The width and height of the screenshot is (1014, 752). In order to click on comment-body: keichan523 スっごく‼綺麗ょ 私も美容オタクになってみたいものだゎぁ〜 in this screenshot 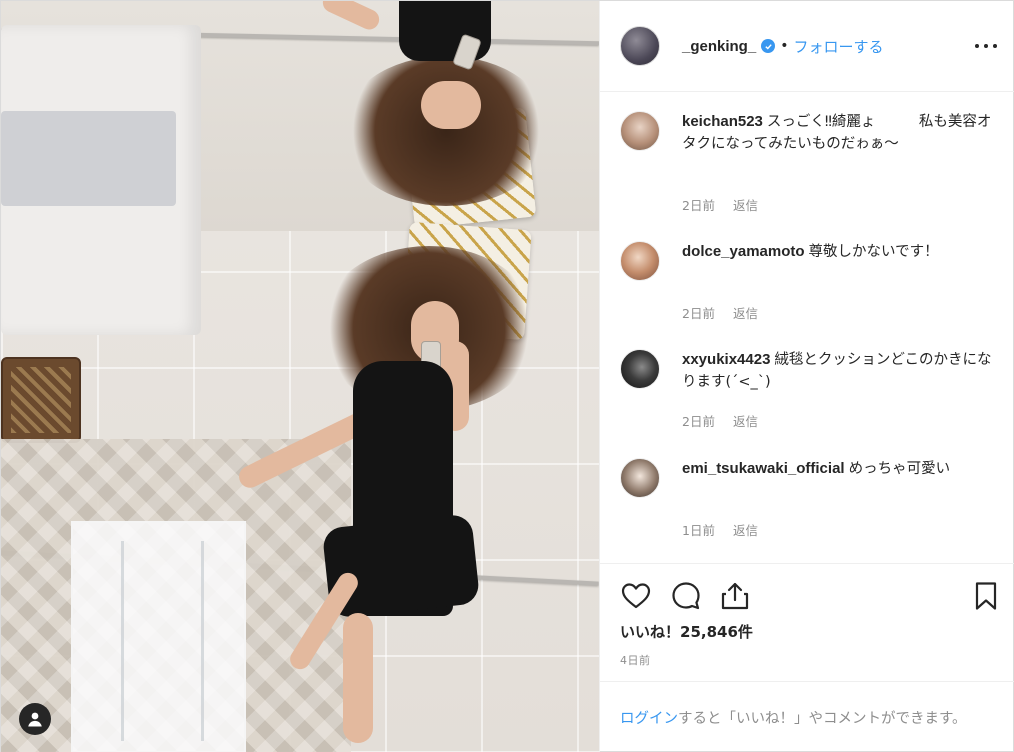, I will do `click(841, 133)`.